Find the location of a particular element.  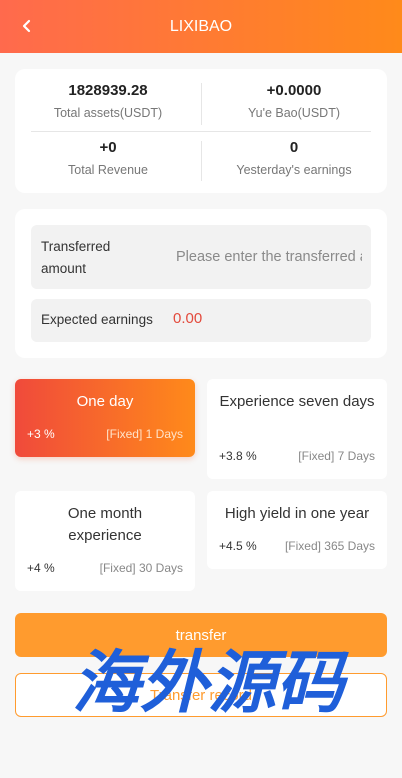

plan-duration: [Fixed] 365 Days is located at coordinates (329, 546).